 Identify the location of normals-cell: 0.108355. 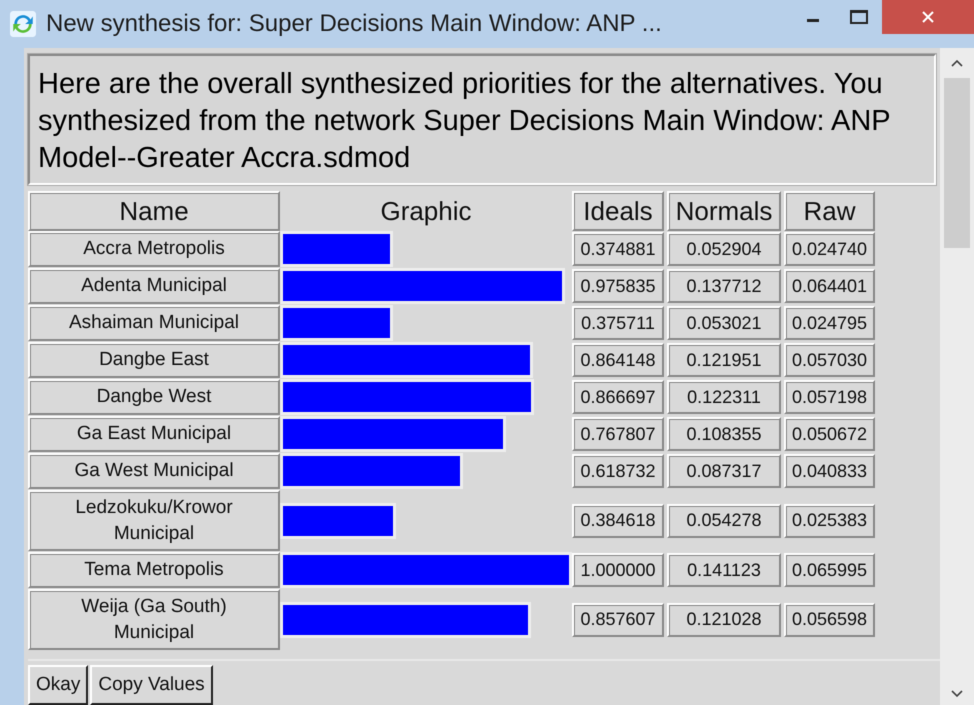
(724, 434).